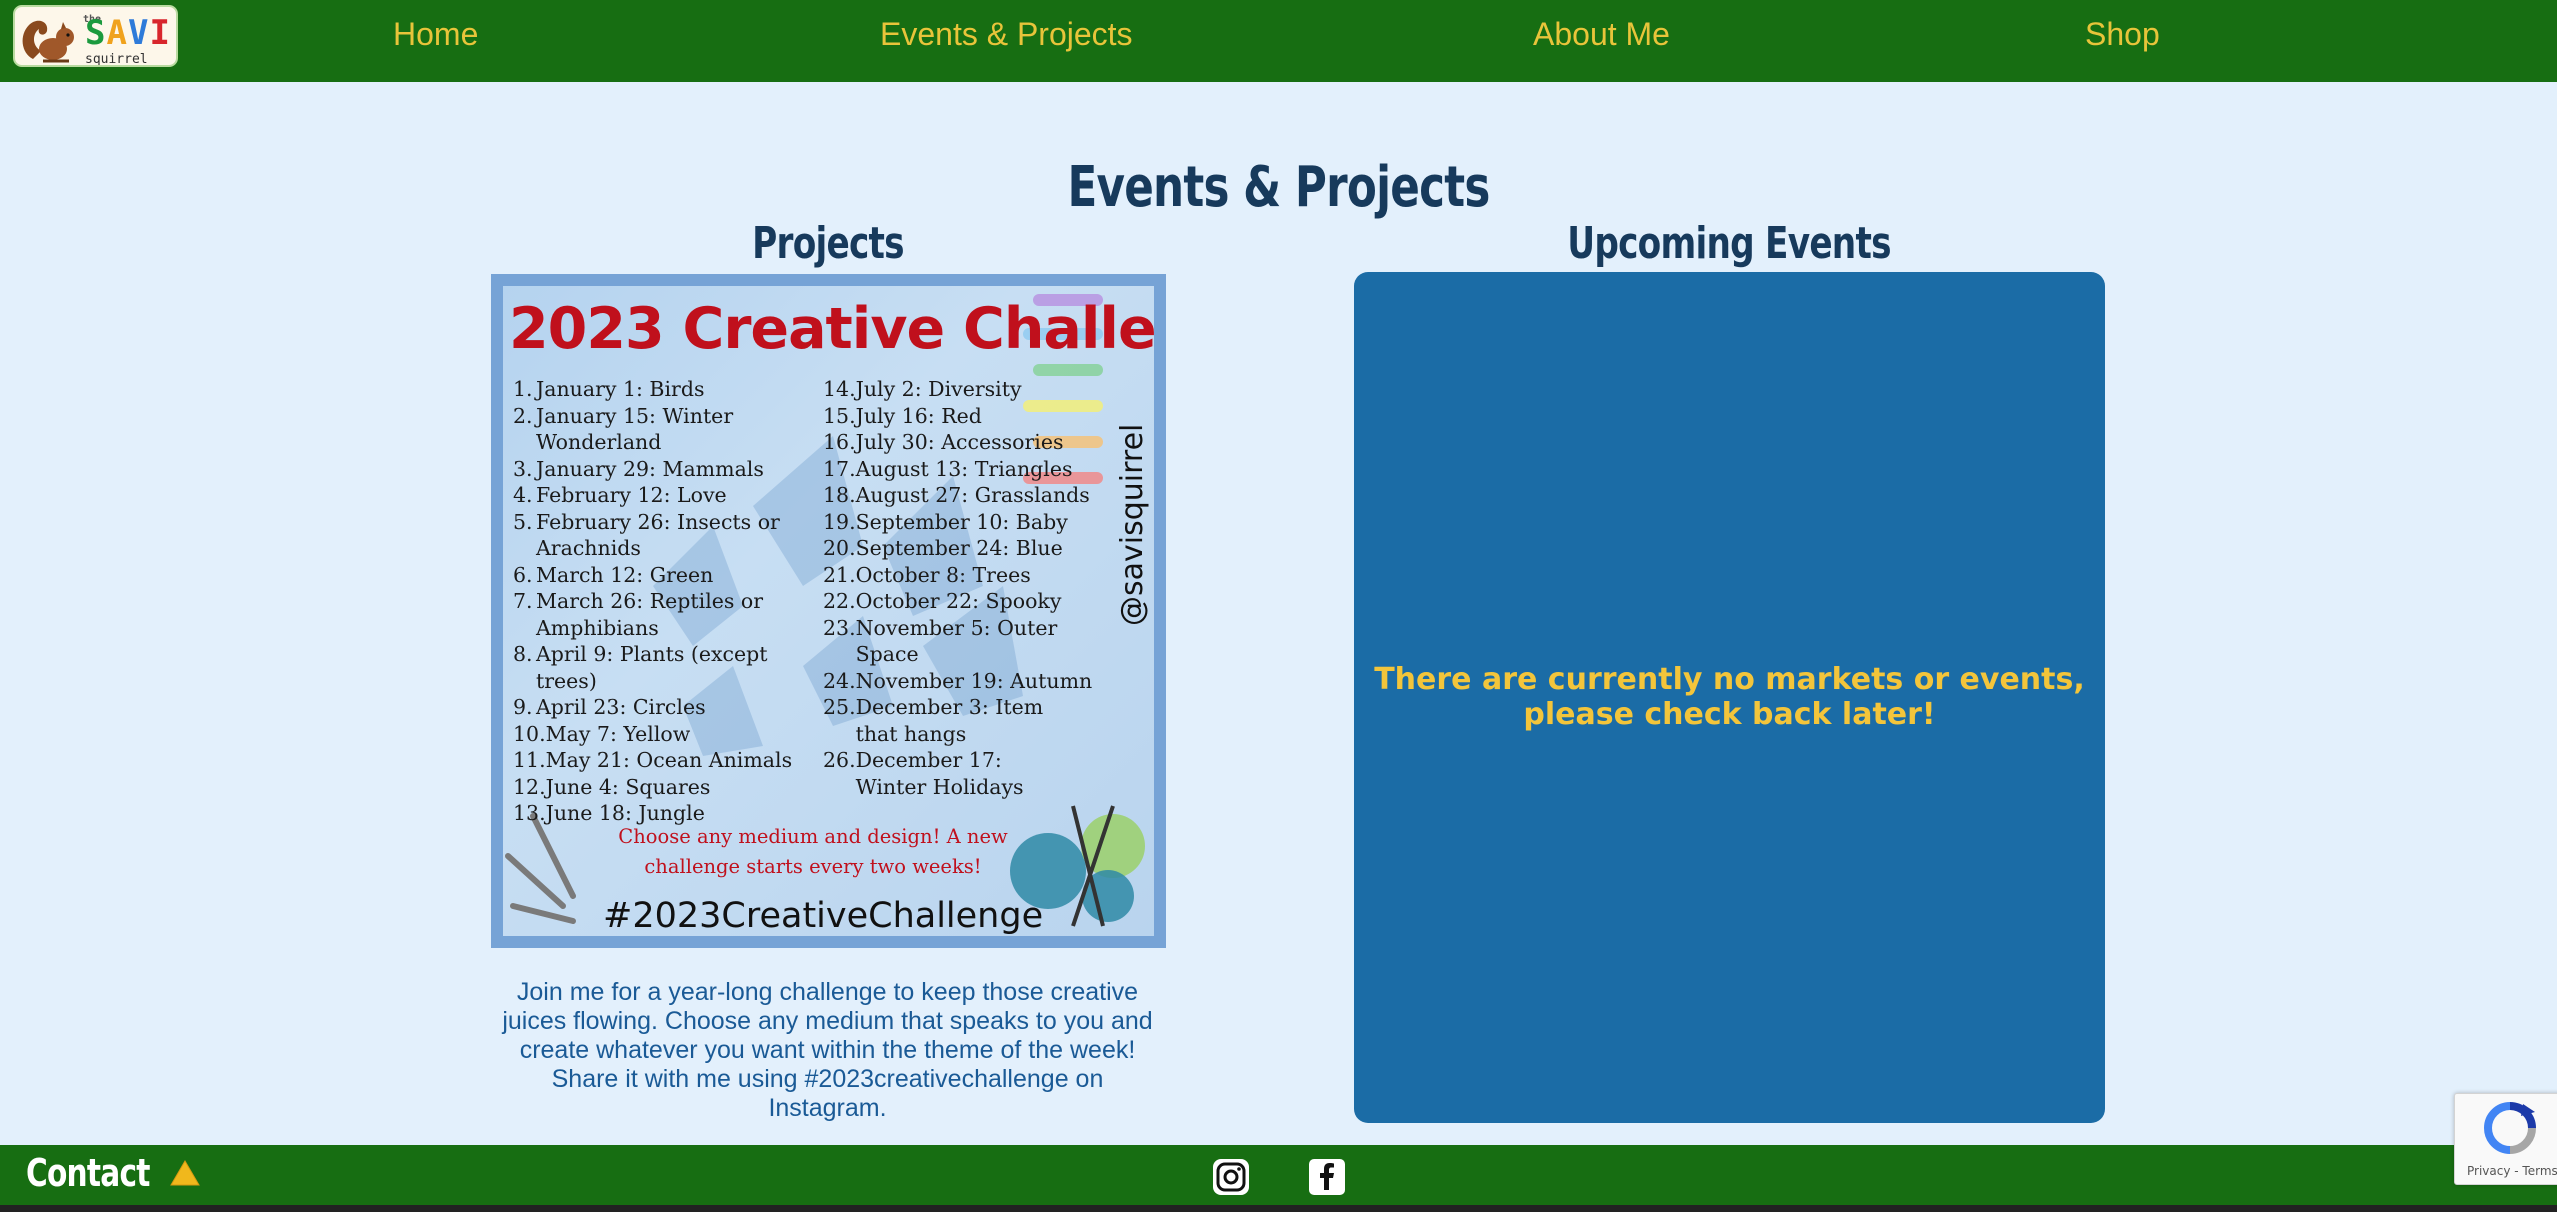 The image size is (2557, 1212). I want to click on list-item: 3. January 29: Mammals, so click(638, 468).